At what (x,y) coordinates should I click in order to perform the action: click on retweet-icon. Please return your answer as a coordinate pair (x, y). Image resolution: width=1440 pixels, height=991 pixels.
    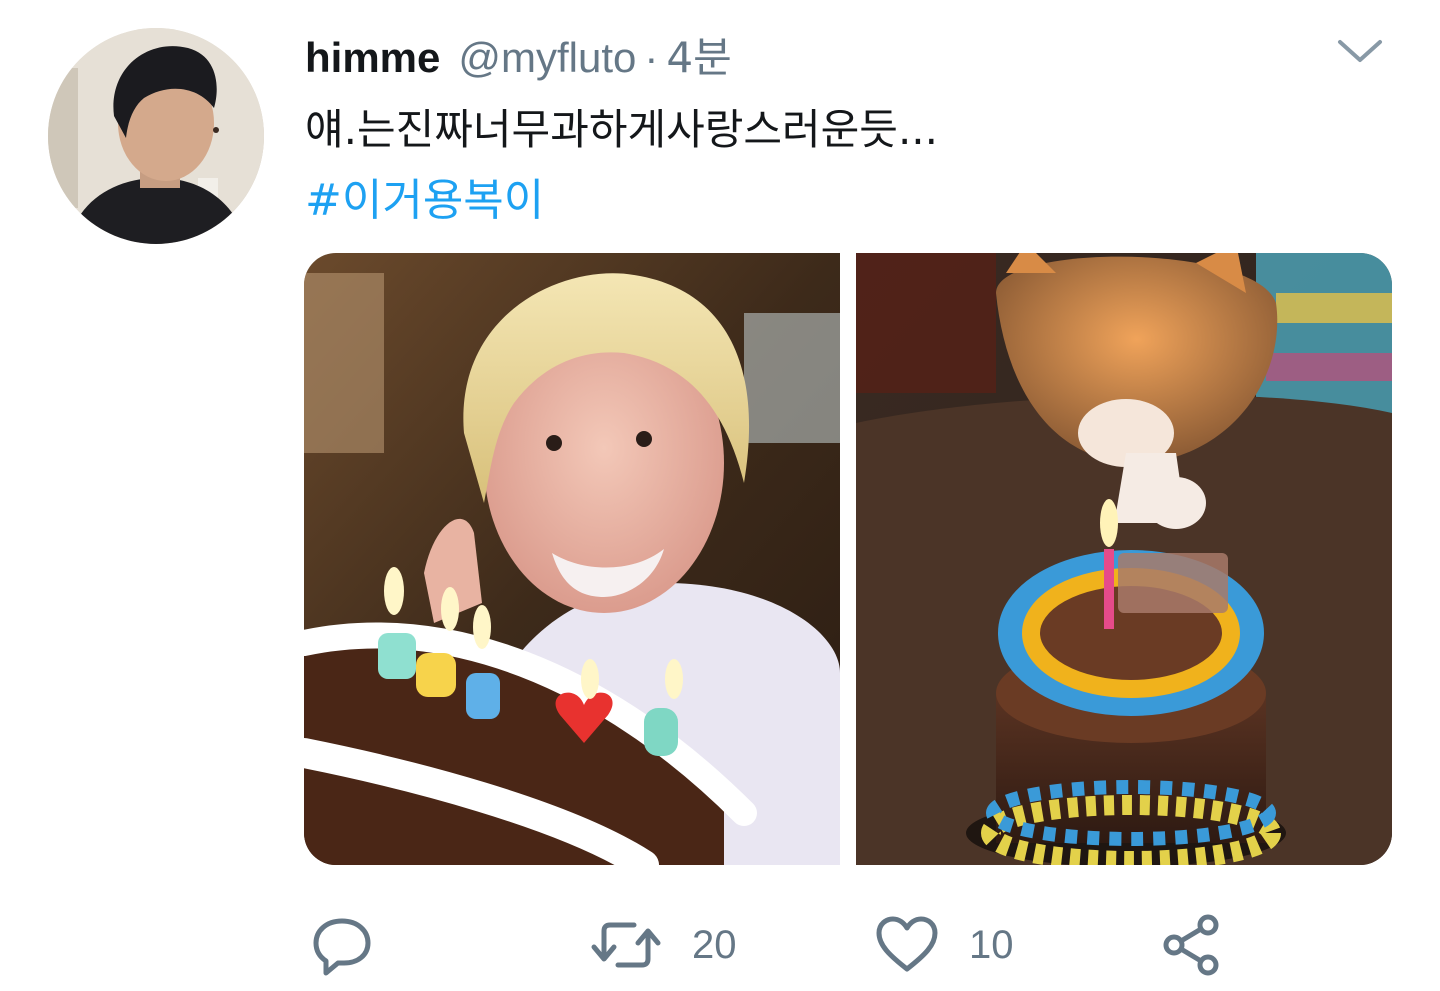
    Looking at the image, I should click on (626, 945).